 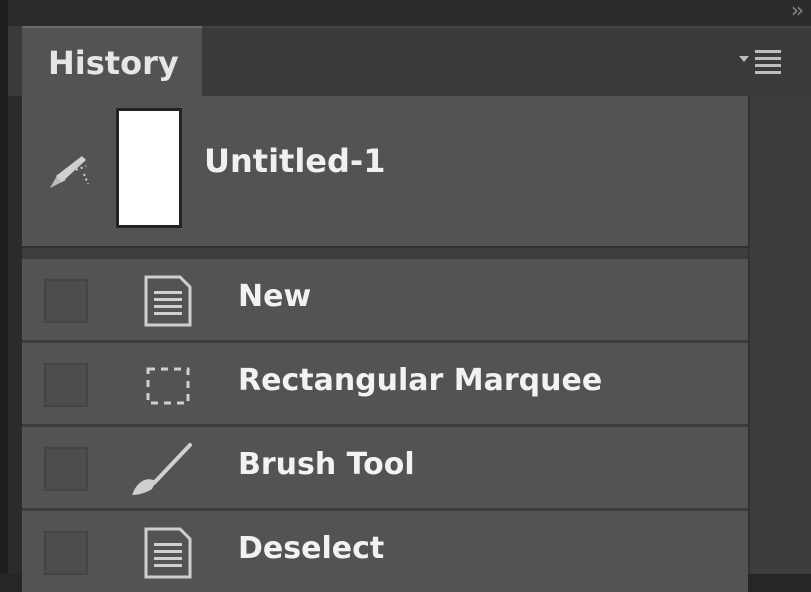 I want to click on history-state-row: Rectangular Marquee, so click(x=385, y=382).